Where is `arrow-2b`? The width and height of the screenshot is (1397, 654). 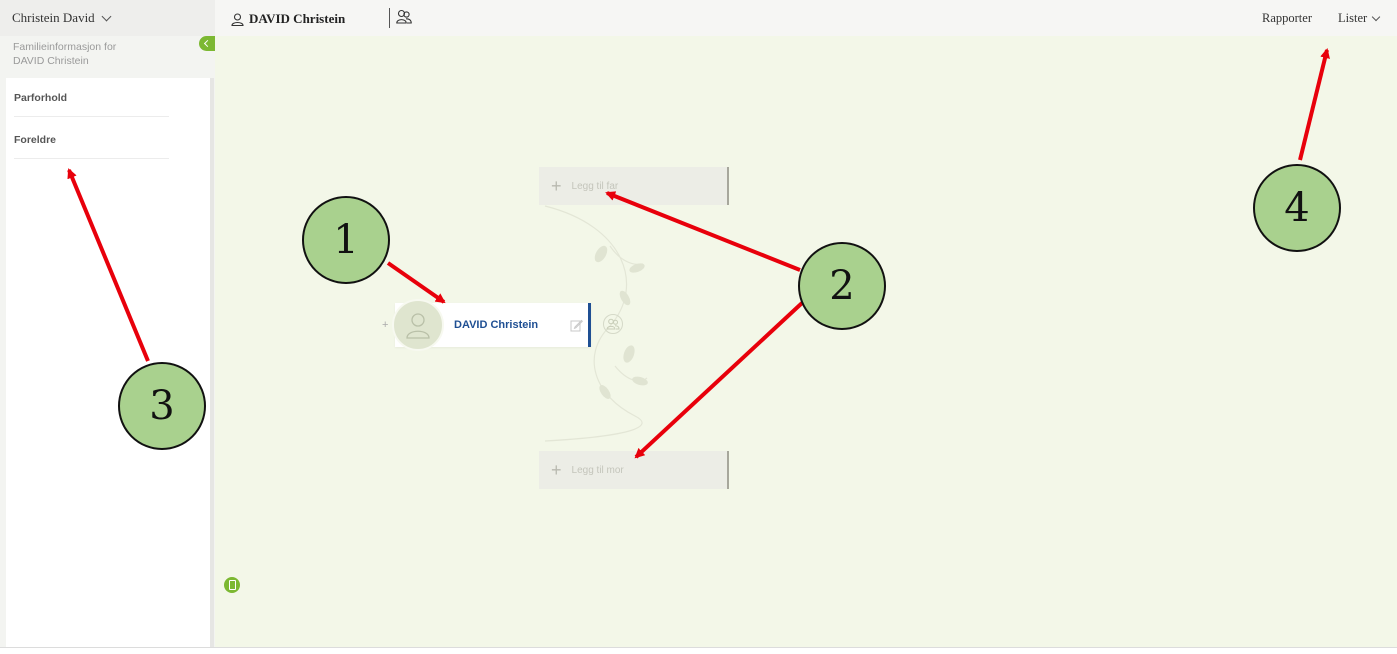
arrow-2b is located at coordinates (719, 380).